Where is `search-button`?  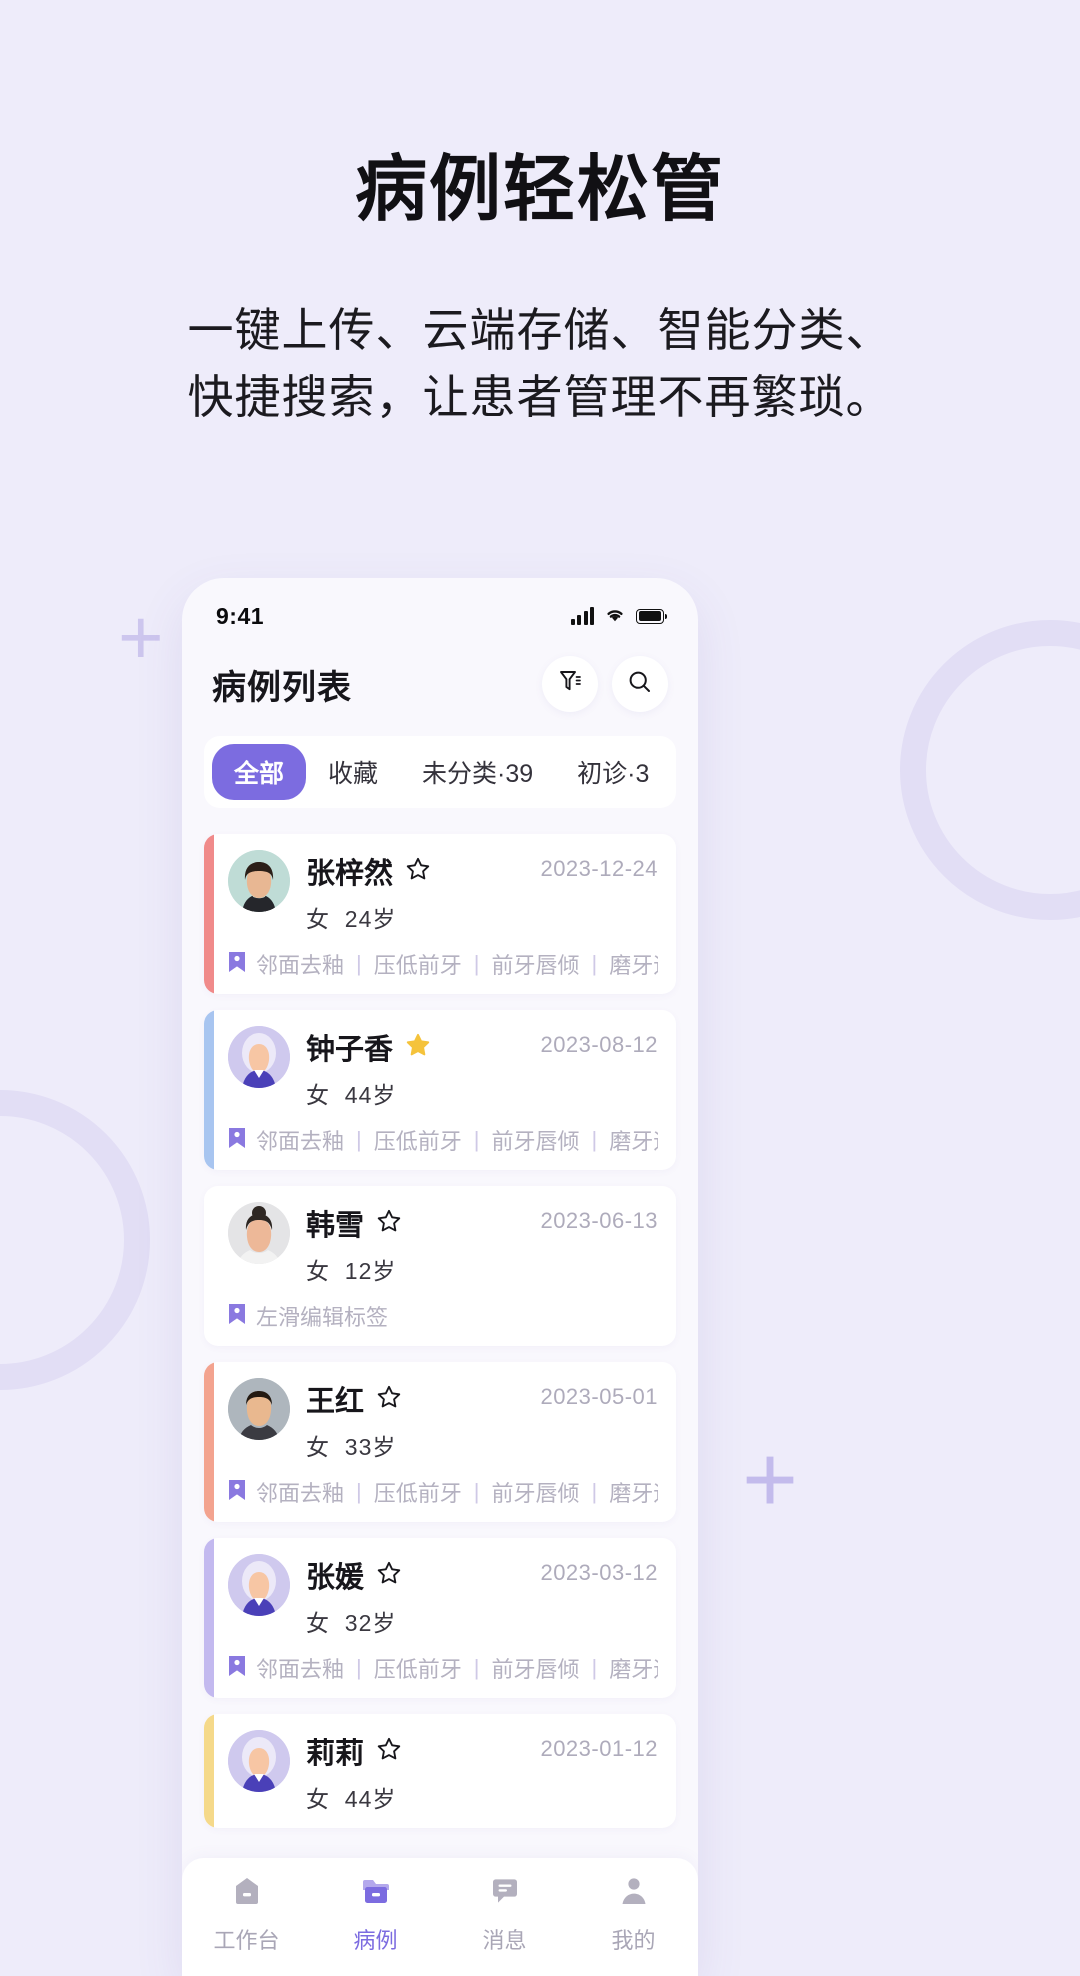
search-button is located at coordinates (640, 684).